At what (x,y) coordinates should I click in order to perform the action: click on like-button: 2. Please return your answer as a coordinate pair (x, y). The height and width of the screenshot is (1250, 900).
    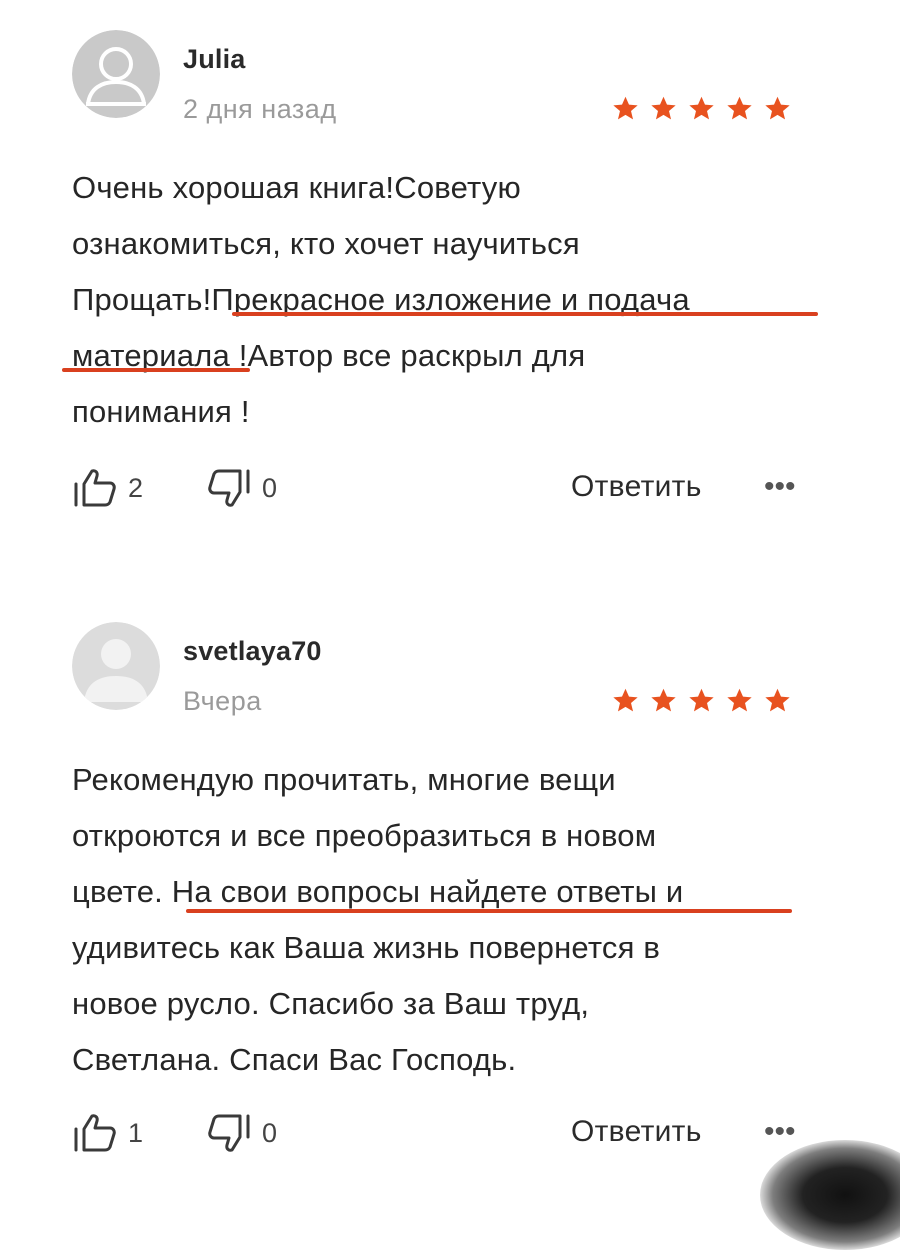
    Looking at the image, I should click on (107, 488).